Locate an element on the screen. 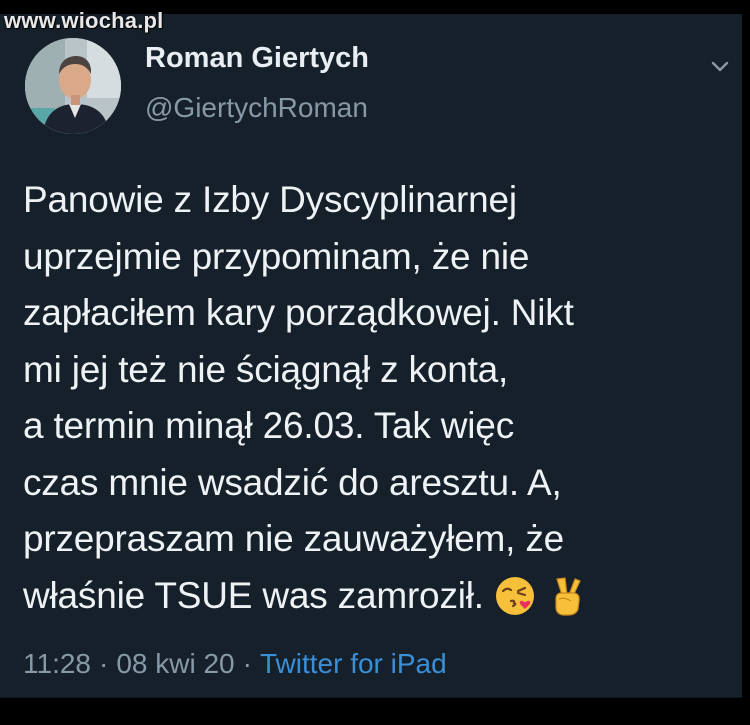  avatar is located at coordinates (73, 86).